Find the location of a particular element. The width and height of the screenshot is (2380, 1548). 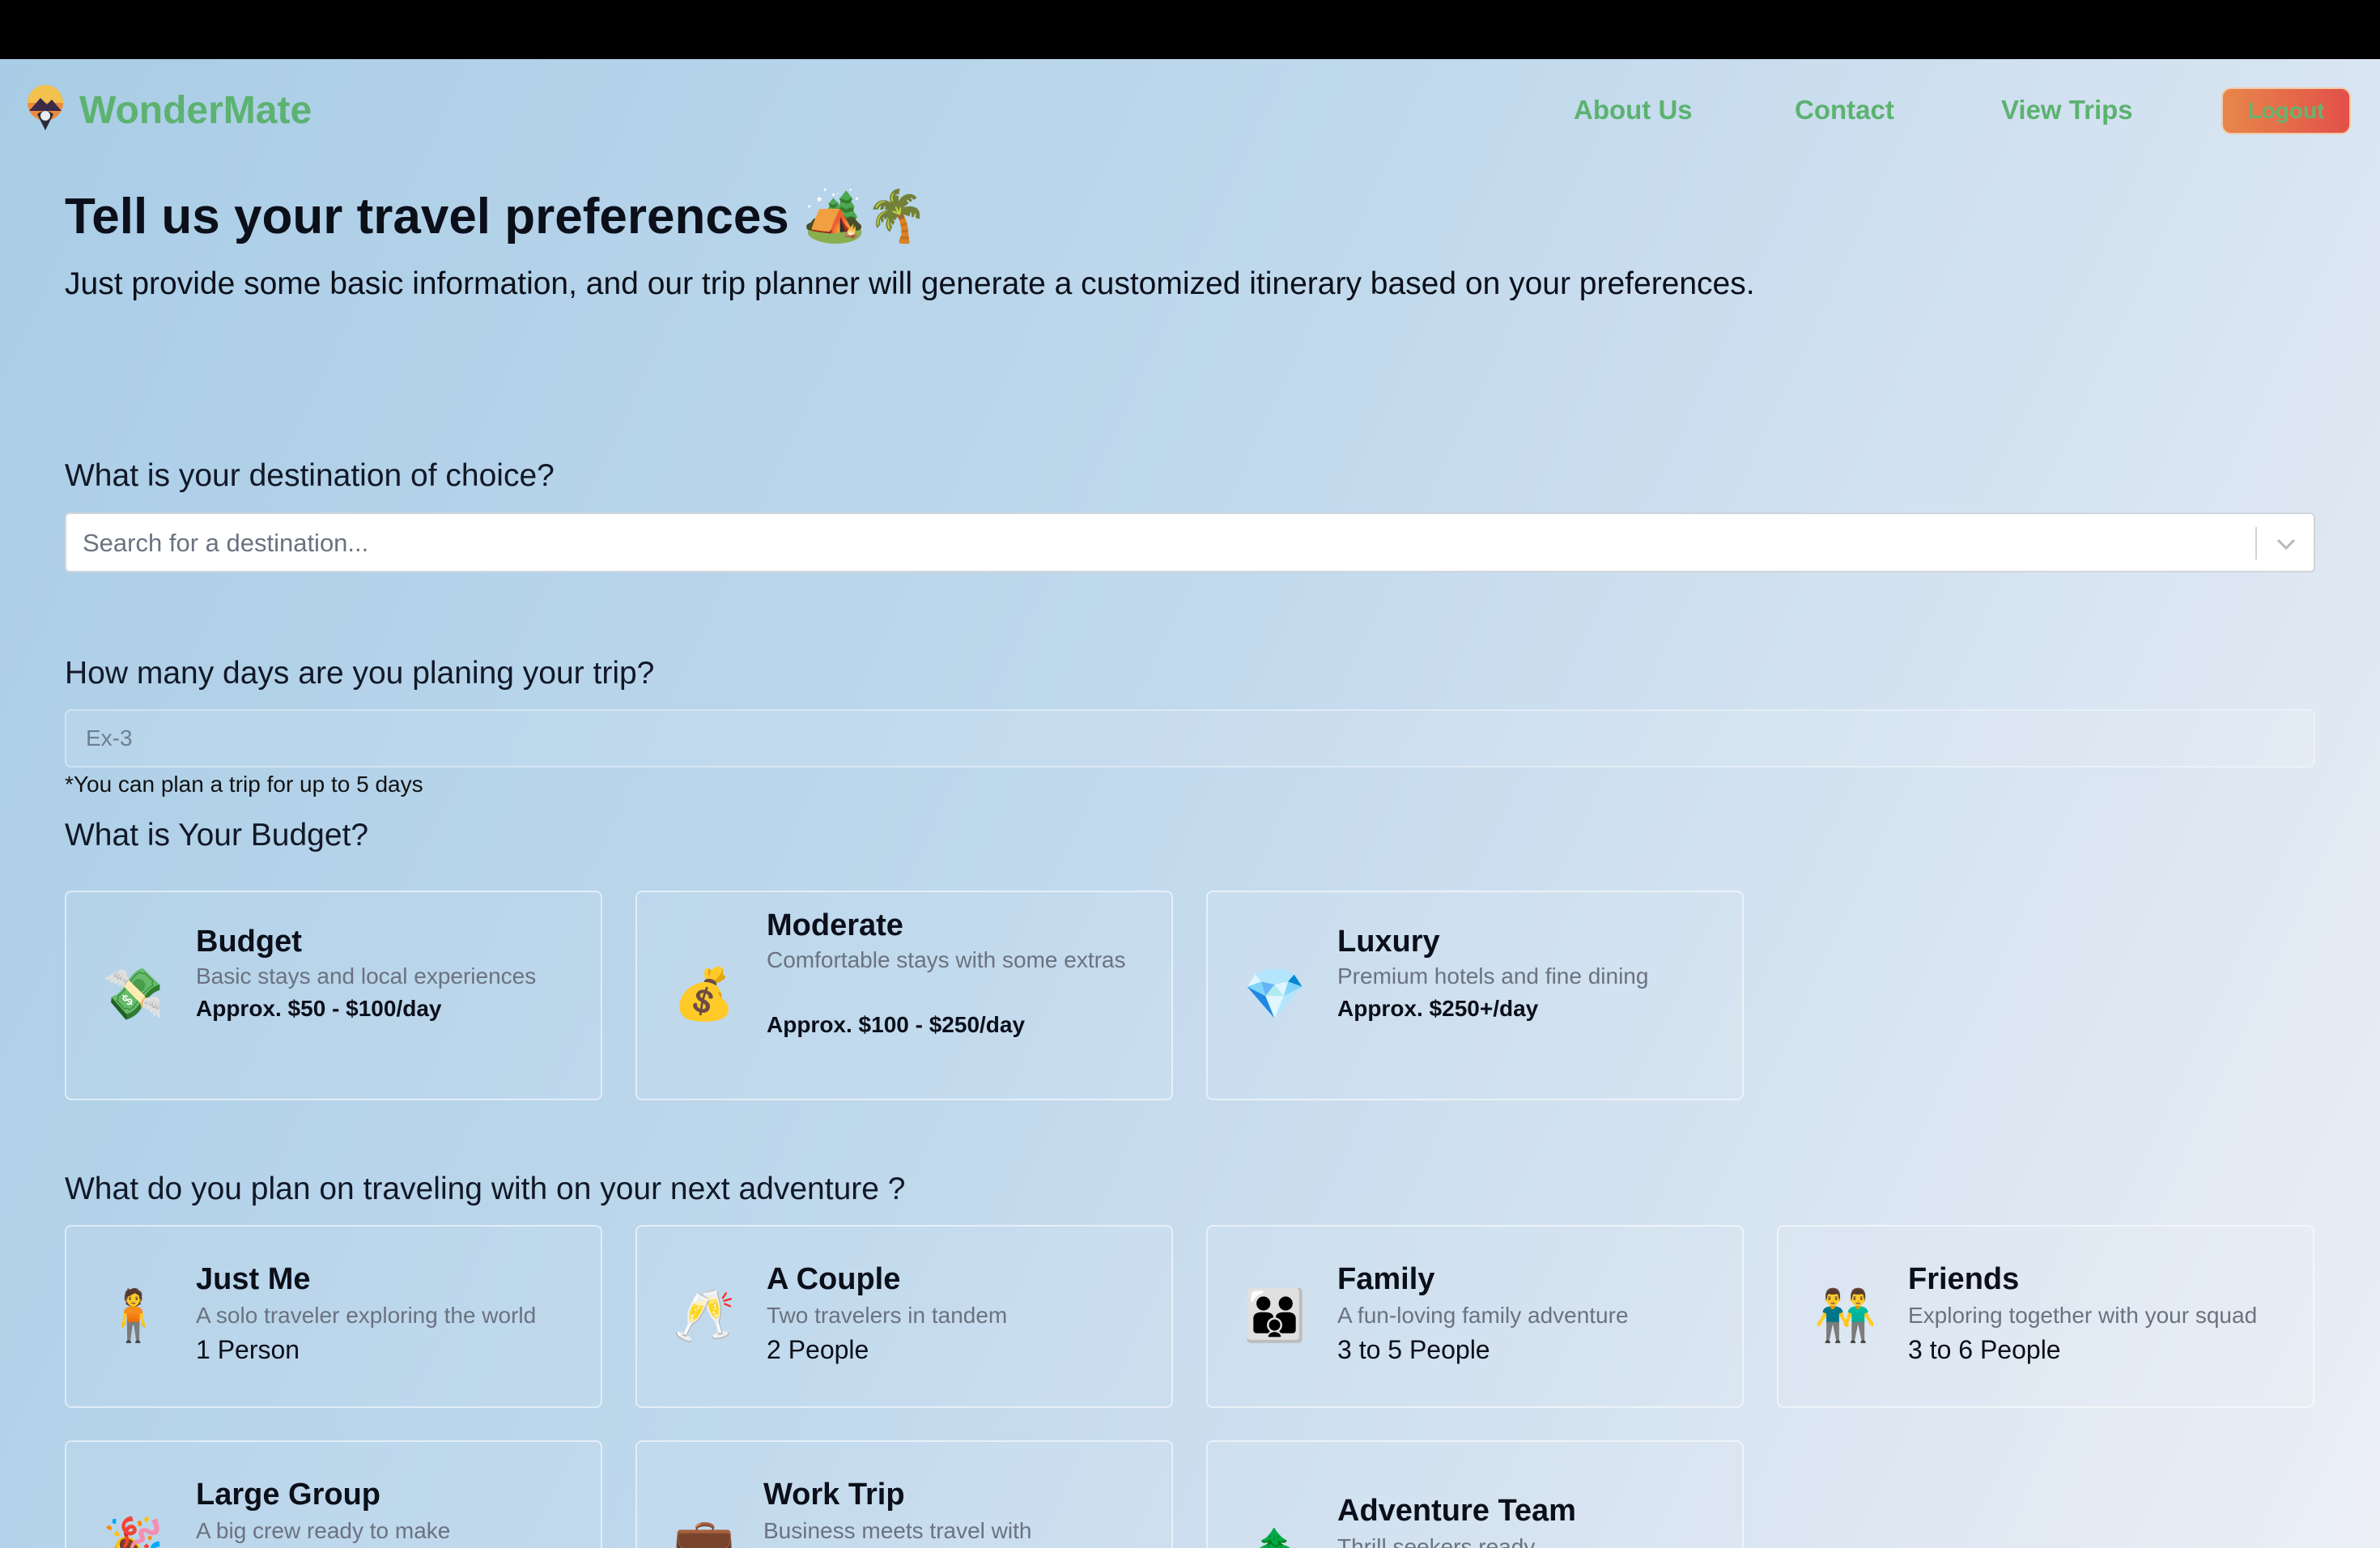

page-title: Tell us your travel preferences 🏕️🌴 is located at coordinates (497, 217).